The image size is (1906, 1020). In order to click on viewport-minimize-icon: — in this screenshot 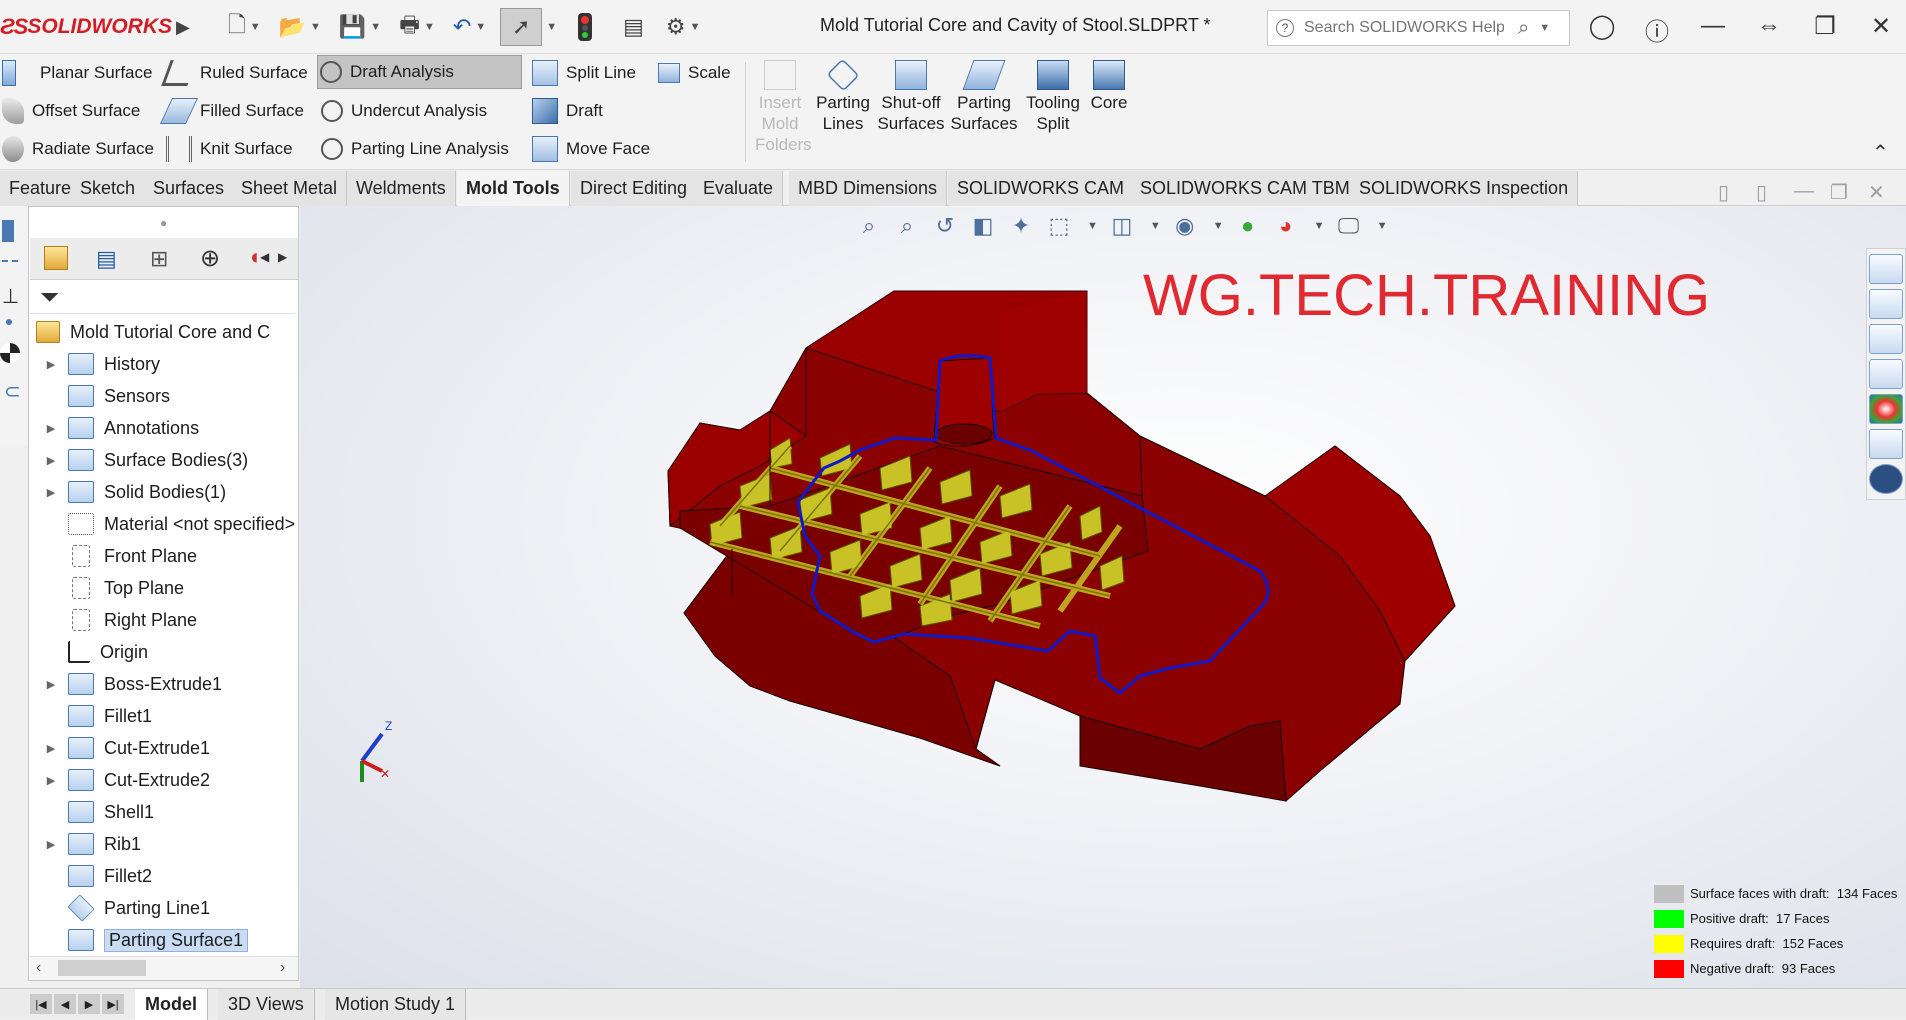, I will do `click(1804, 191)`.